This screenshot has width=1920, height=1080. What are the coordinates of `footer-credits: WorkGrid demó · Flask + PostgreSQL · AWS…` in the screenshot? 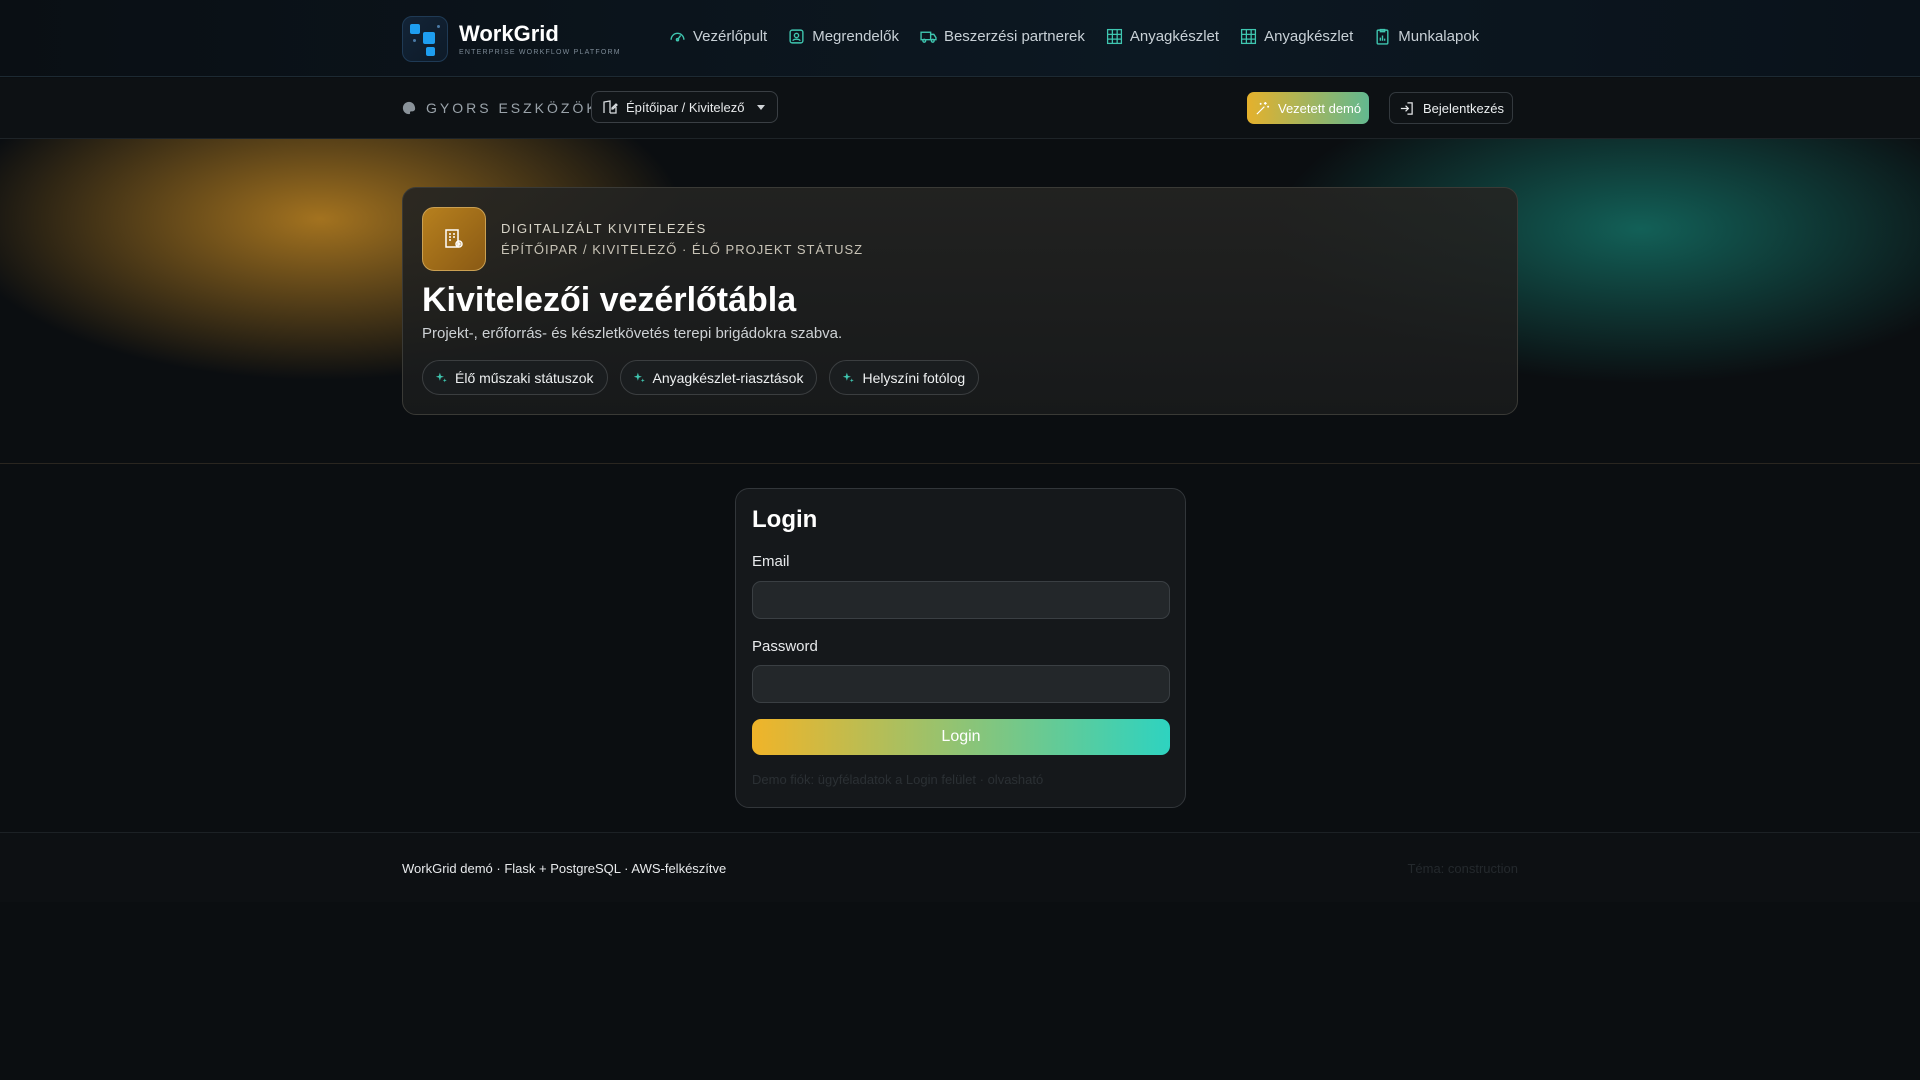 It's located at (564, 868).